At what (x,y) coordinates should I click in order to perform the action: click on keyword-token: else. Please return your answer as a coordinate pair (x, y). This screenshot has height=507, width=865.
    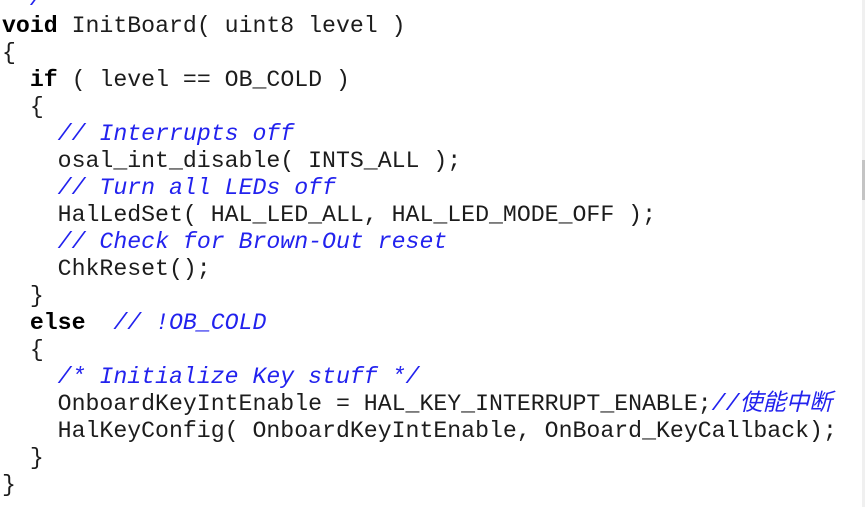
    Looking at the image, I should click on (57, 323).